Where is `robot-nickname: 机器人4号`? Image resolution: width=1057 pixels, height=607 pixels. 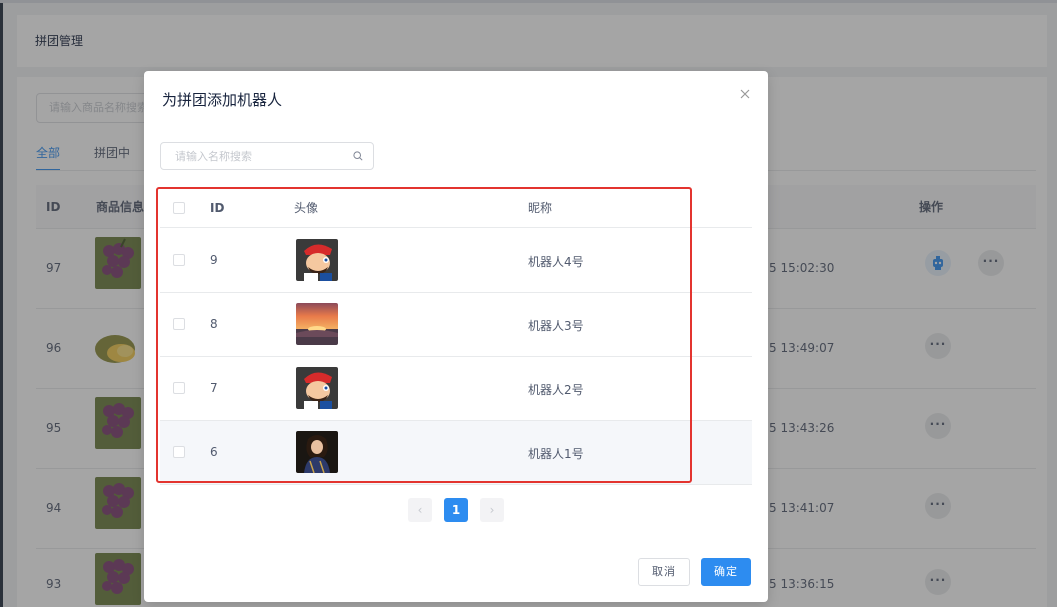
robot-nickname: 机器人4号 is located at coordinates (556, 262).